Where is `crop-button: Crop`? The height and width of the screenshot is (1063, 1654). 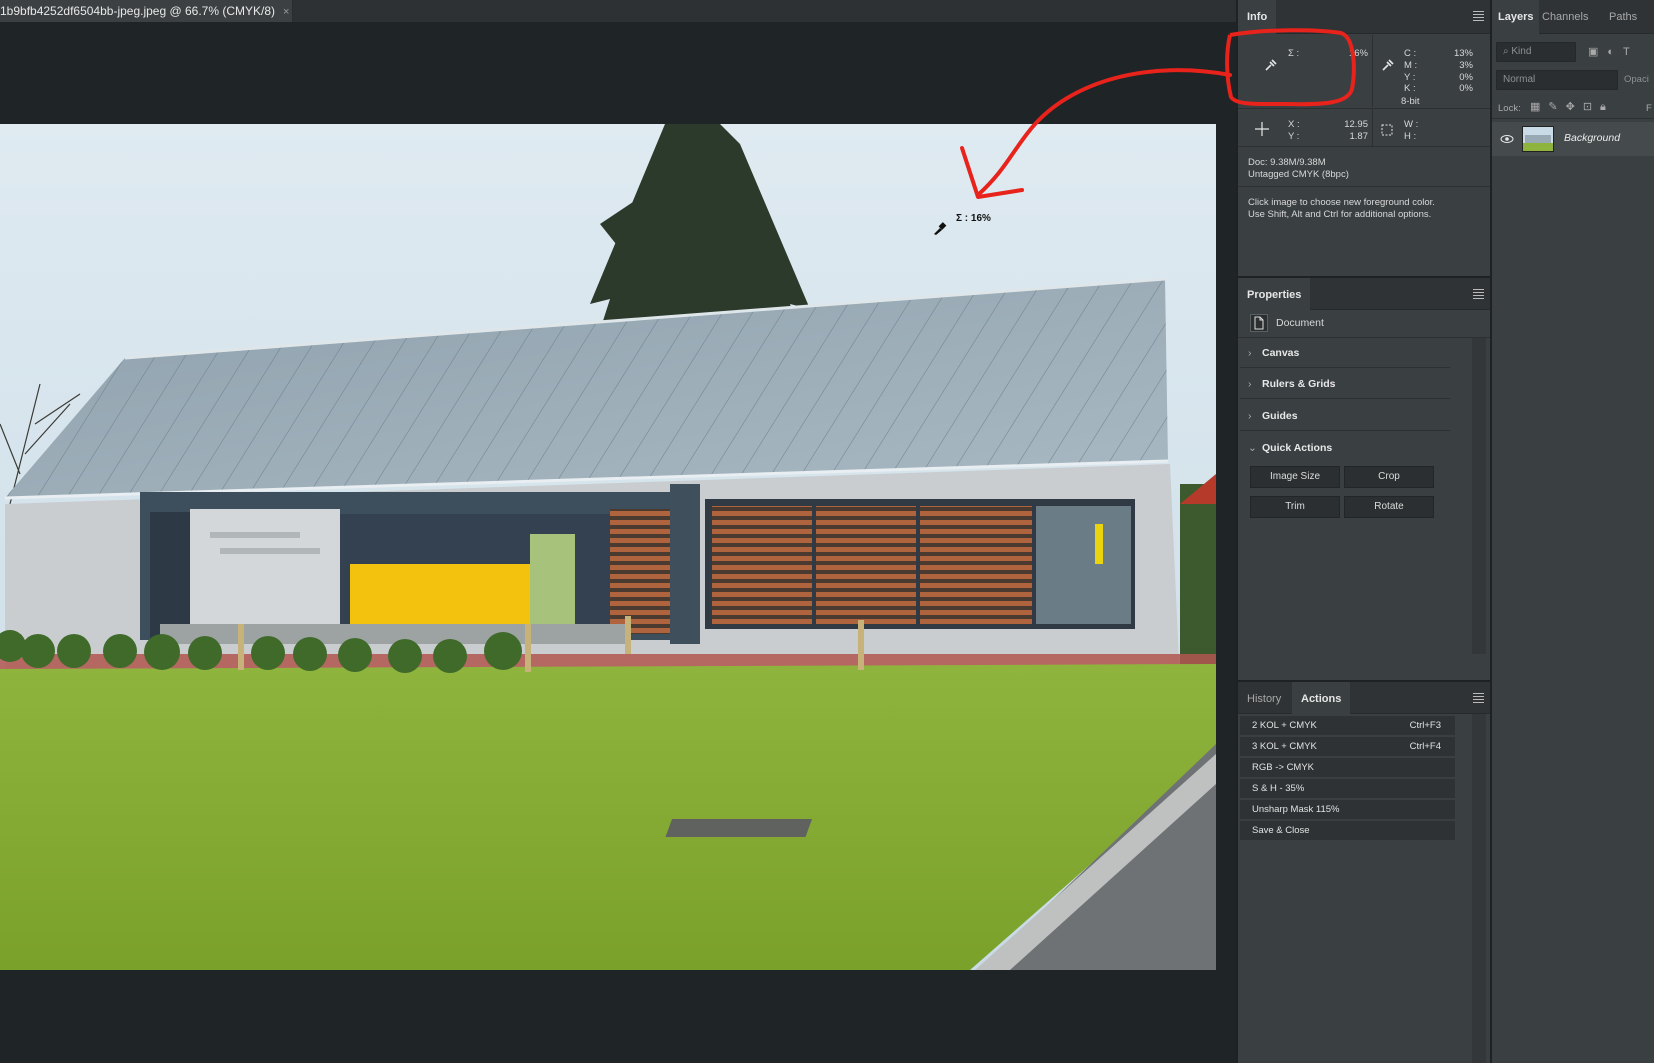
crop-button: Crop is located at coordinates (1389, 477).